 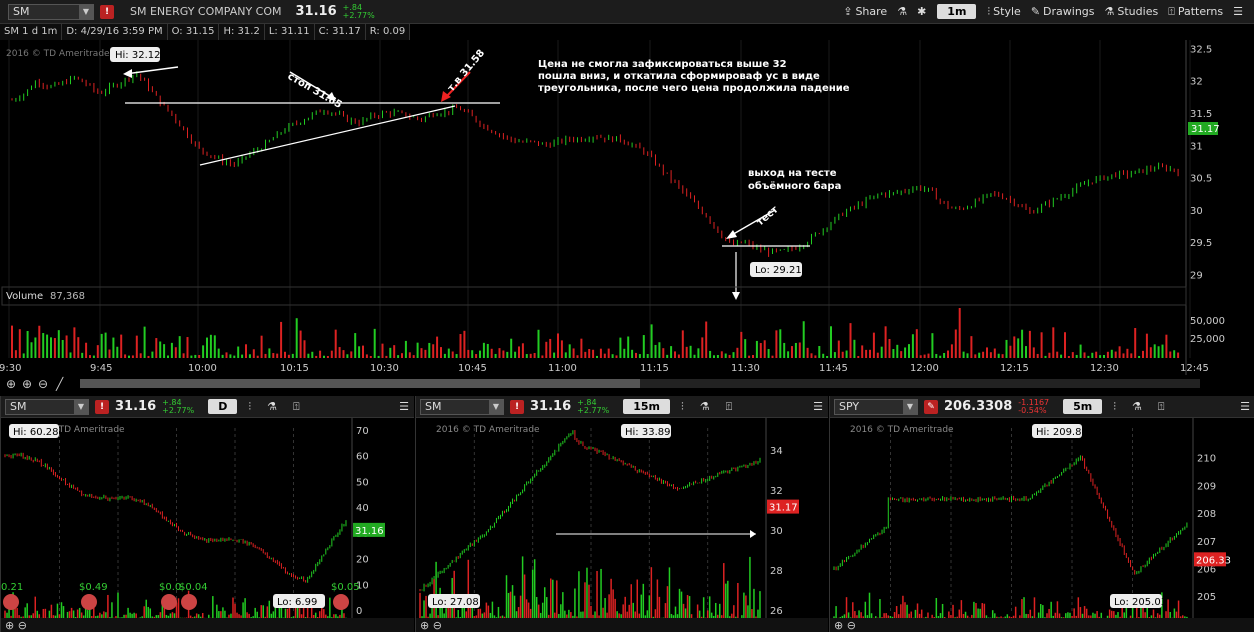 I want to click on volume-value: 87,368, so click(x=67, y=296).